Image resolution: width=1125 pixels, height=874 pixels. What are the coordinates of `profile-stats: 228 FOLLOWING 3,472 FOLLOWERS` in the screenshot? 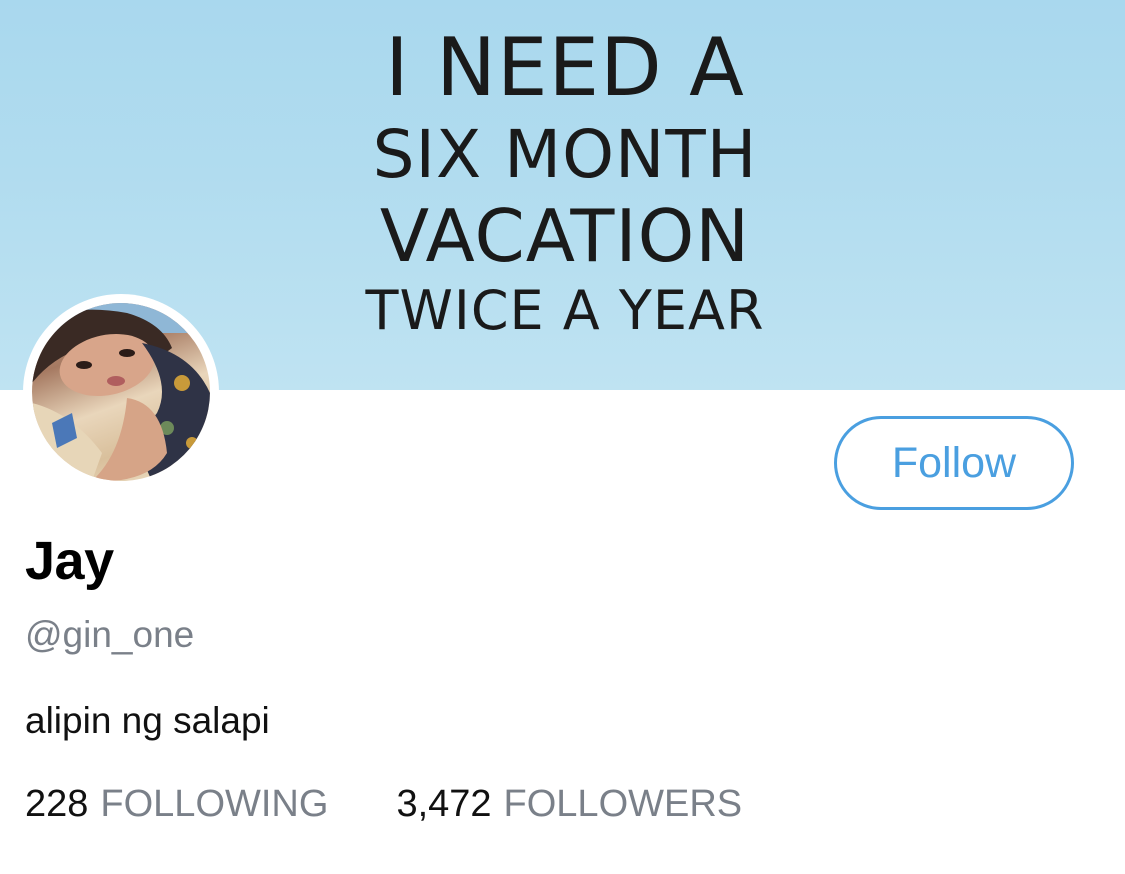 It's located at (383, 804).